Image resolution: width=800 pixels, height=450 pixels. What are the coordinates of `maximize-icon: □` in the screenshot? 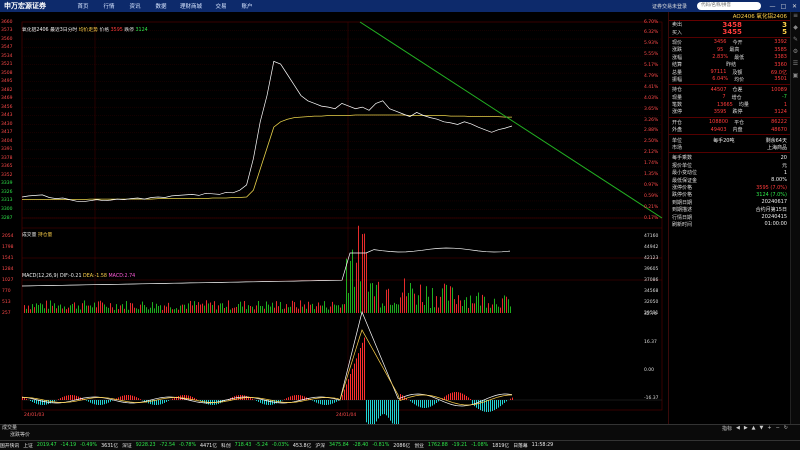 It's located at (783, 6).